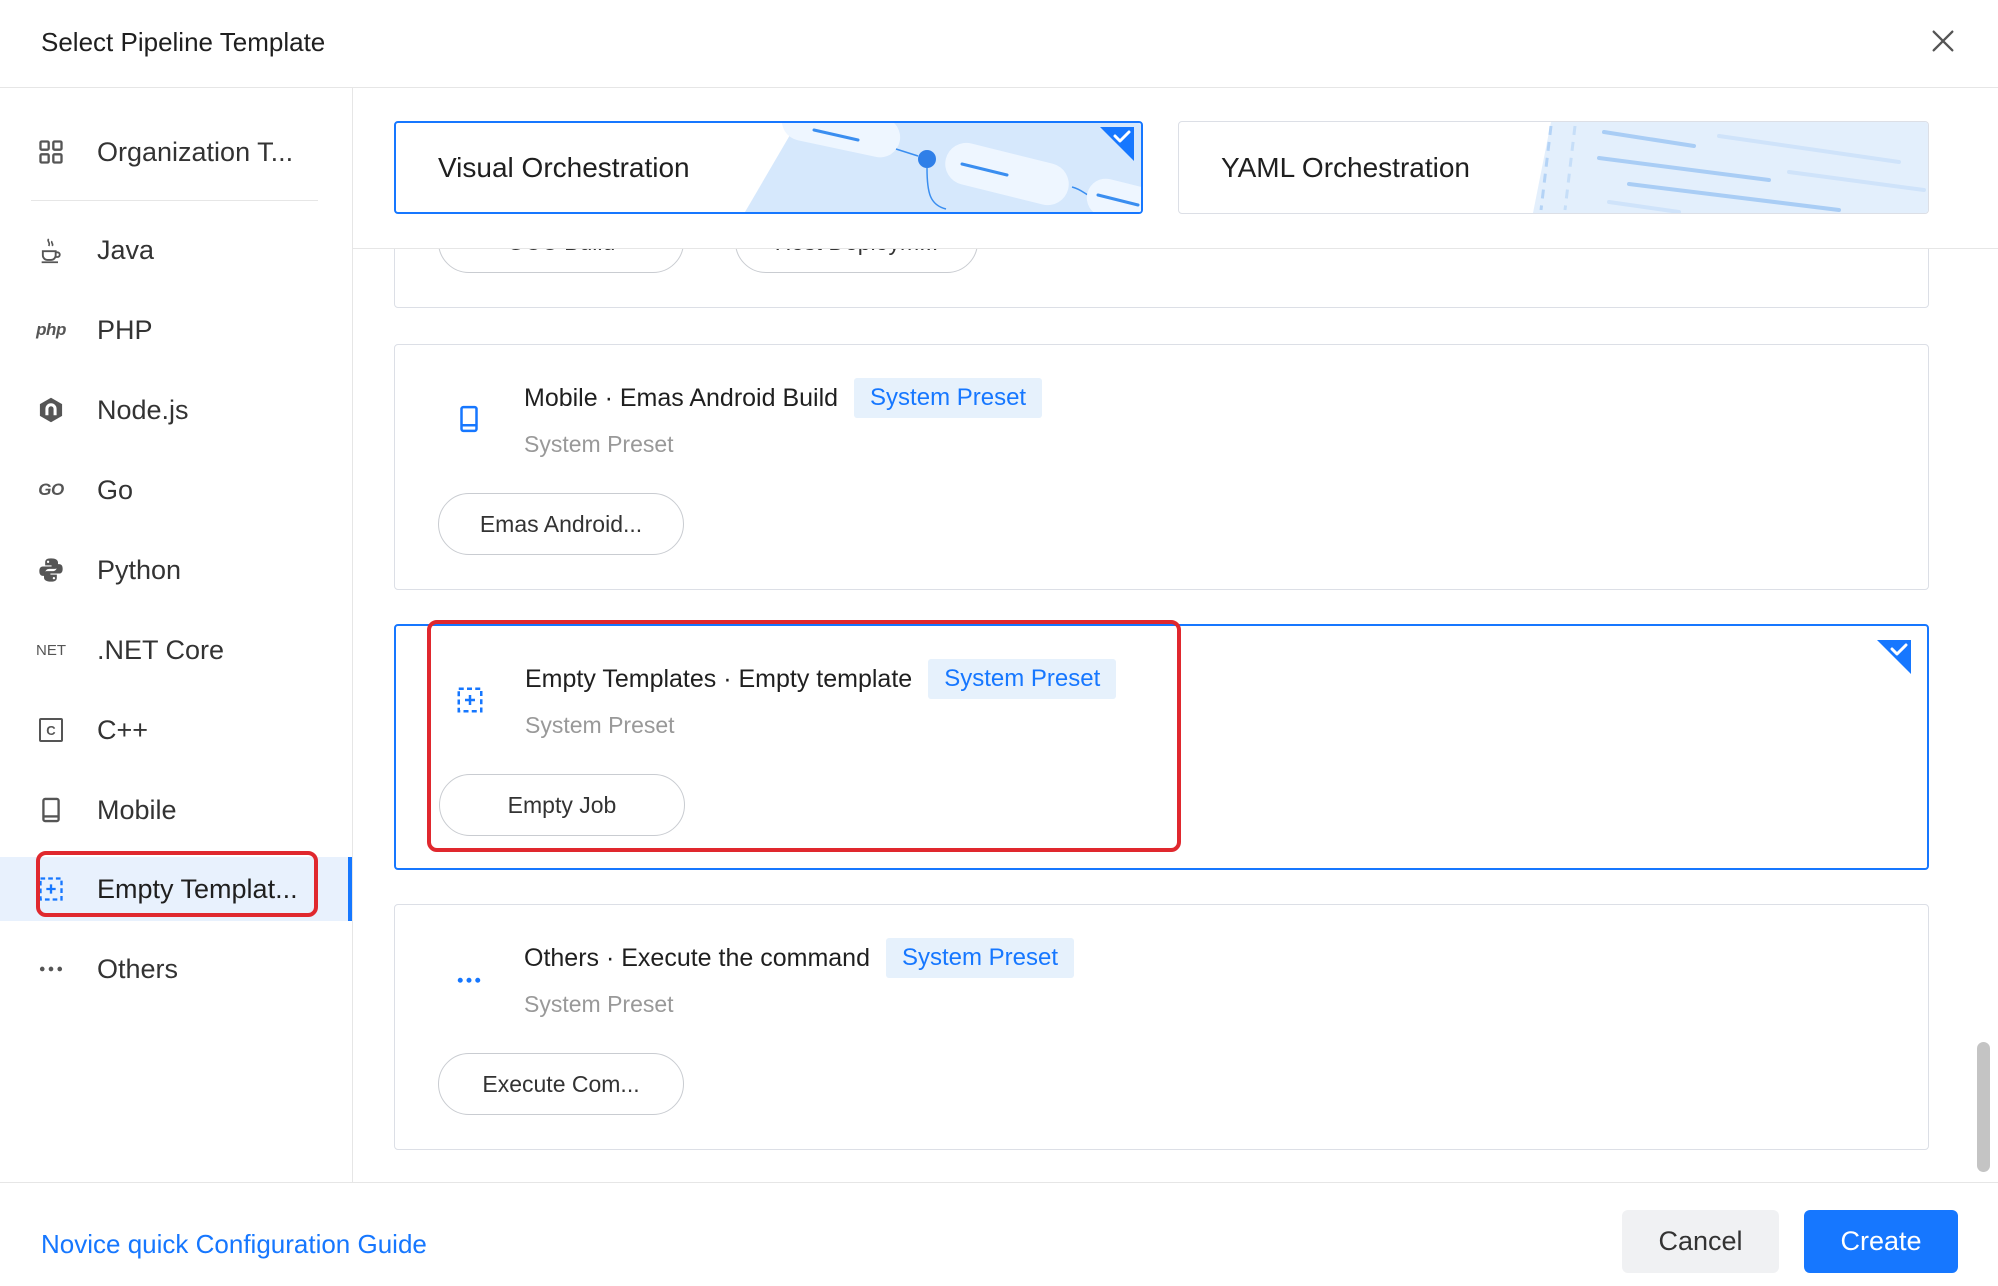 The width and height of the screenshot is (1998, 1286). I want to click on php-logo-text: php, so click(51, 329).